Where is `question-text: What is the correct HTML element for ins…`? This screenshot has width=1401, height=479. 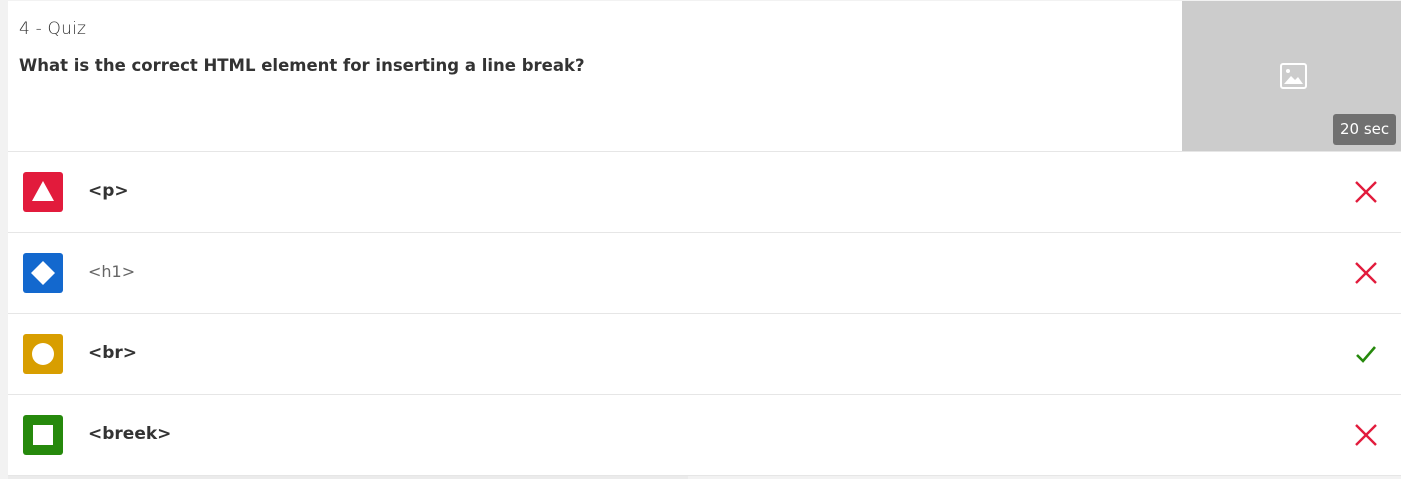
question-text: What is the correct HTML element for ins… is located at coordinates (302, 65).